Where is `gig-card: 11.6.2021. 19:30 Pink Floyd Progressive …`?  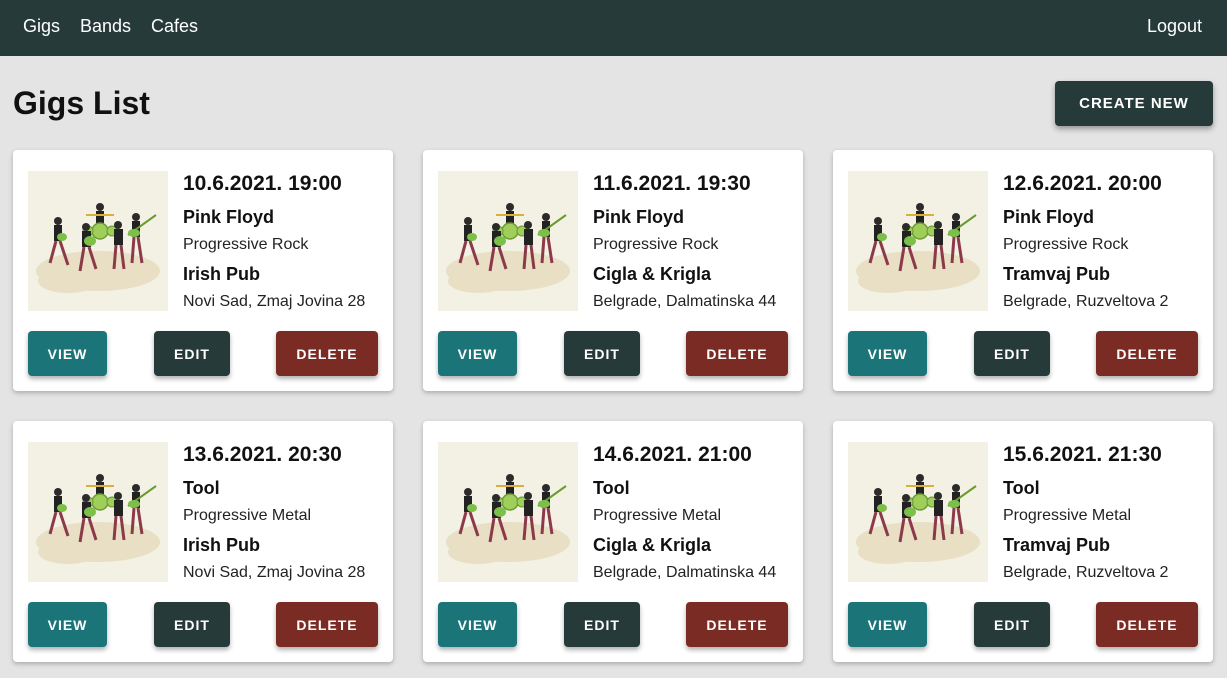 gig-card: 11.6.2021. 19:30 Pink Floyd Progressive … is located at coordinates (613, 270).